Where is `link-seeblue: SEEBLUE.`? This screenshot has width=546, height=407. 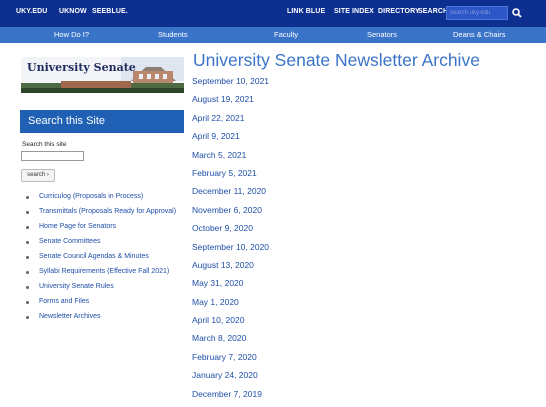
link-seeblue: SEEBLUE. is located at coordinates (110, 11).